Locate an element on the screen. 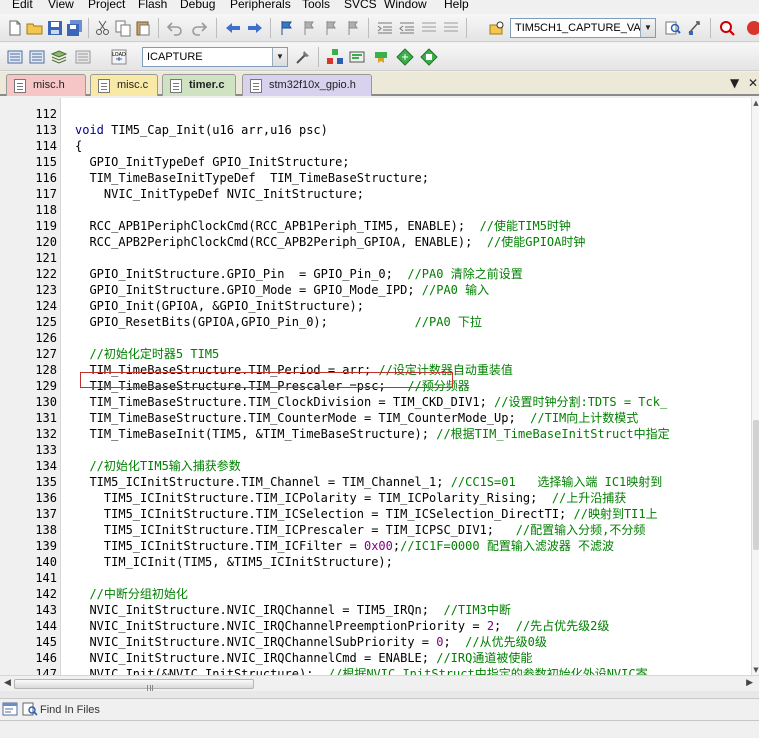  code-line: 134 //初始化TIM5输入捕获参数 is located at coordinates (376, 466).